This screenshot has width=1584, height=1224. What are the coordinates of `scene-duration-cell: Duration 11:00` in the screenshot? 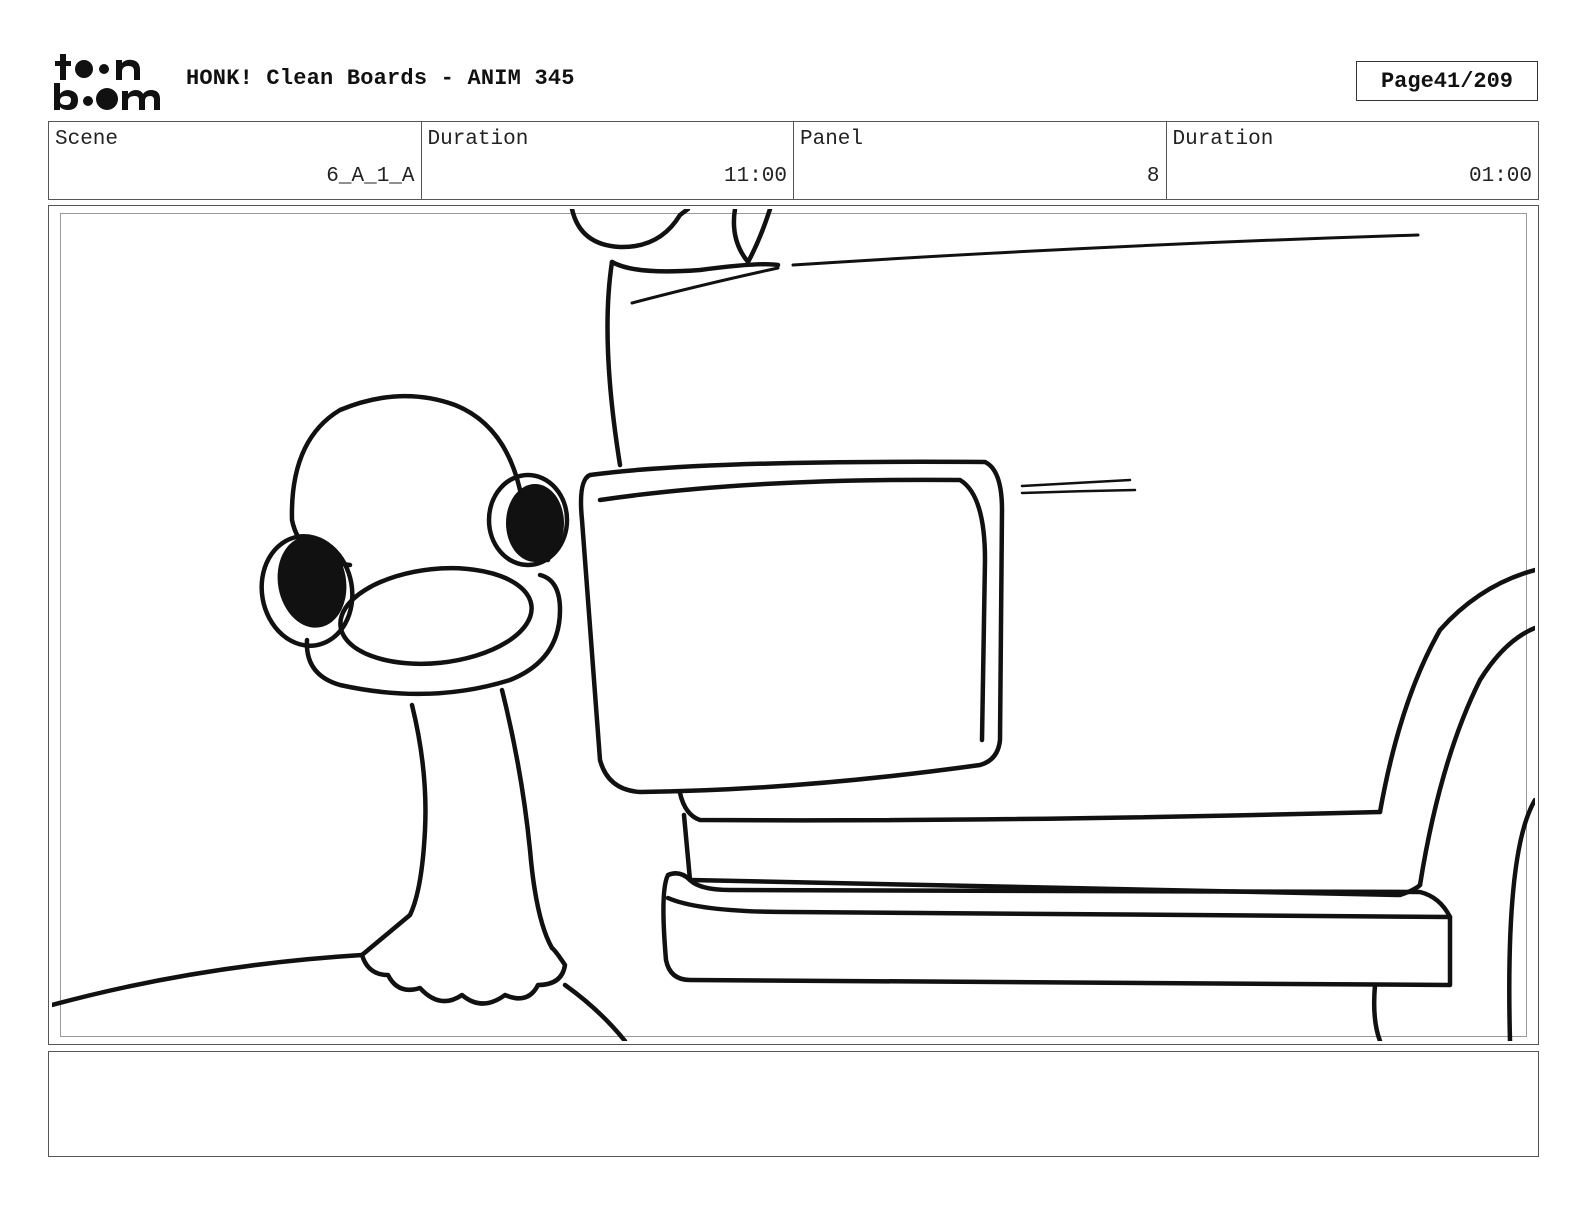 It's located at (608, 160).